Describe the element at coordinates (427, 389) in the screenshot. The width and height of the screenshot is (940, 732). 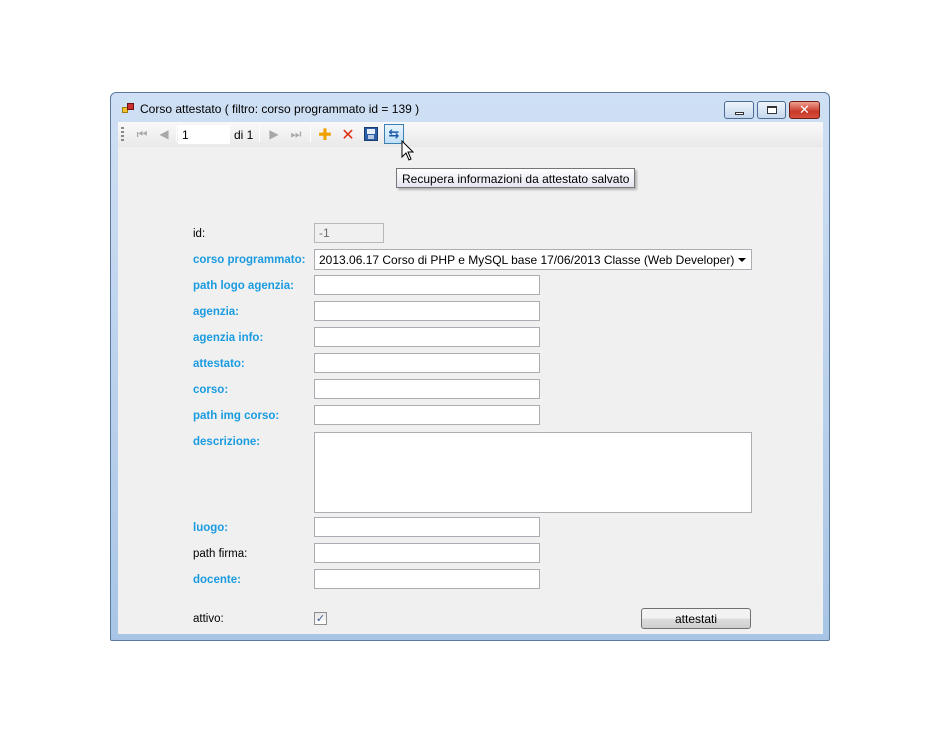
I see `corso-field` at that location.